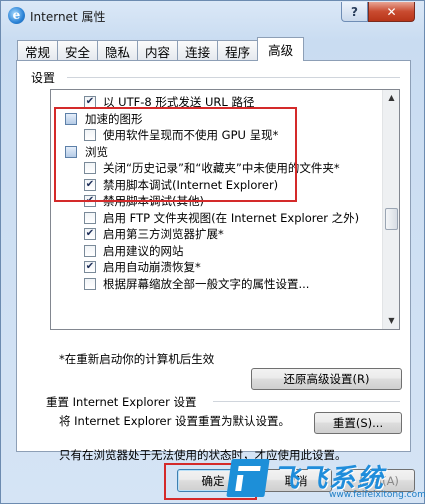  What do you see at coordinates (114, 118) in the screenshot?
I see `settings-option-label: 加速的图形` at bounding box center [114, 118].